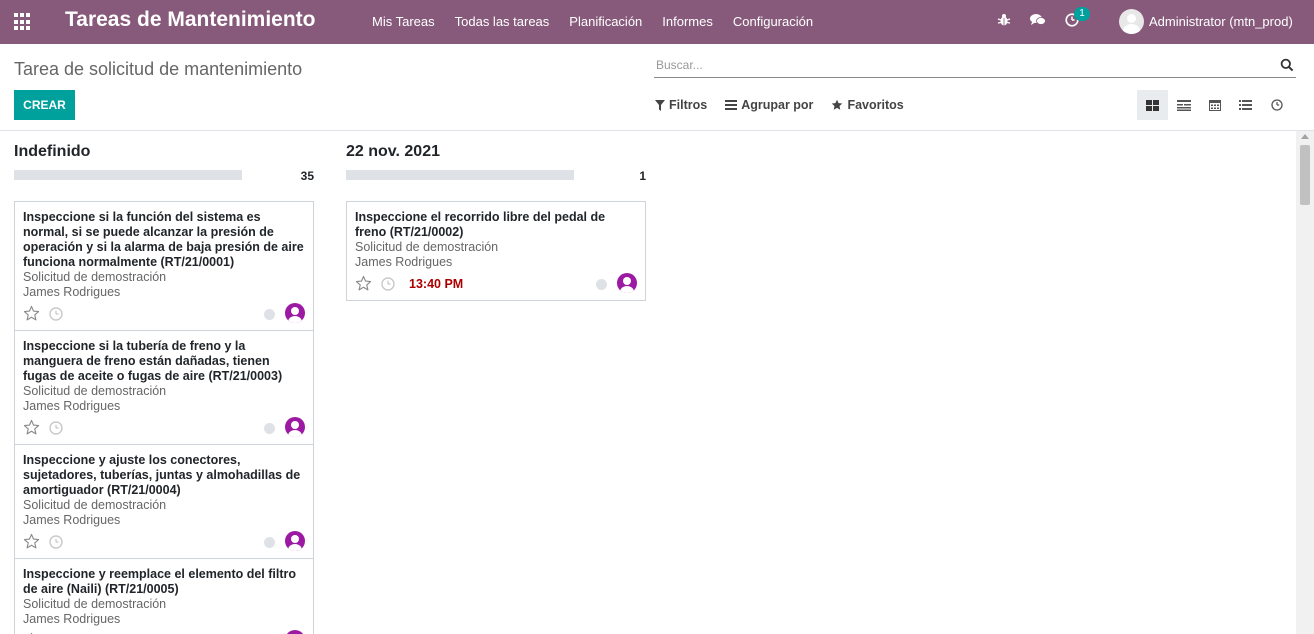 This screenshot has height=634, width=1314. Describe the element at coordinates (1131, 21) in the screenshot. I see `user-avatar` at that location.